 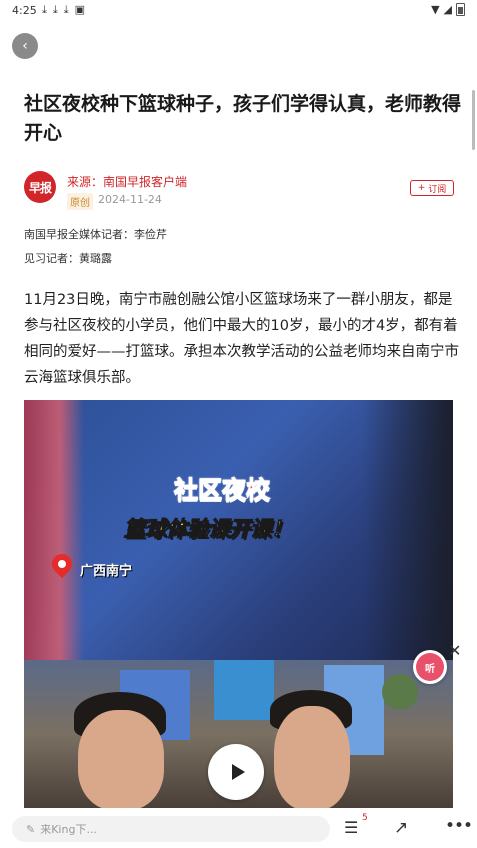 What do you see at coordinates (460, 9) in the screenshot?
I see `battery-icon` at bounding box center [460, 9].